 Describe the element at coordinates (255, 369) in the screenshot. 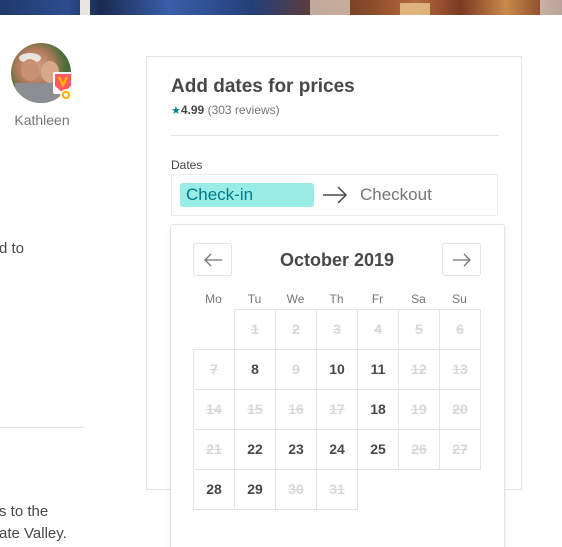

I see `calendar-day: 8` at that location.